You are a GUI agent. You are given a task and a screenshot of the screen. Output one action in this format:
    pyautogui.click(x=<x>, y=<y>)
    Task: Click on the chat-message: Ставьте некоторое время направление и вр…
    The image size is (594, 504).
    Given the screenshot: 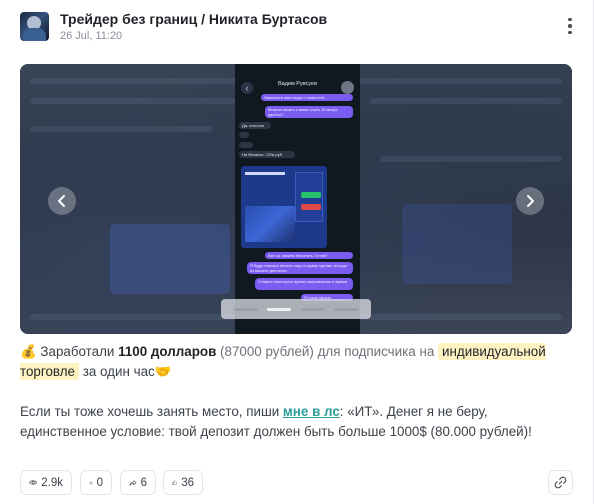 What is the action you would take?
    pyautogui.click(x=304, y=284)
    